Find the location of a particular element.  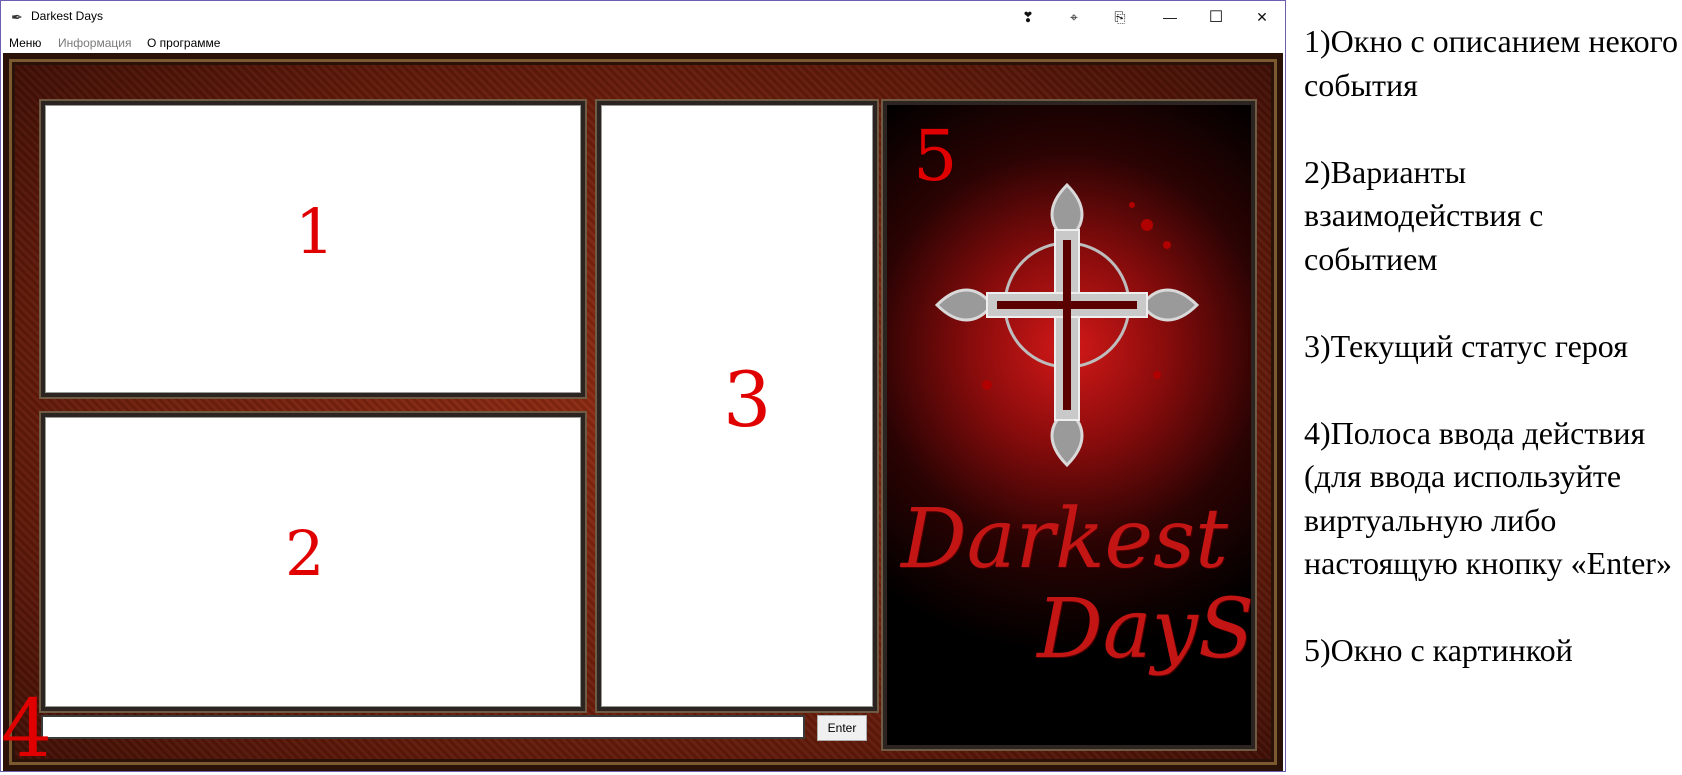

target-icon: ⌖ is located at coordinates (1074, 17).